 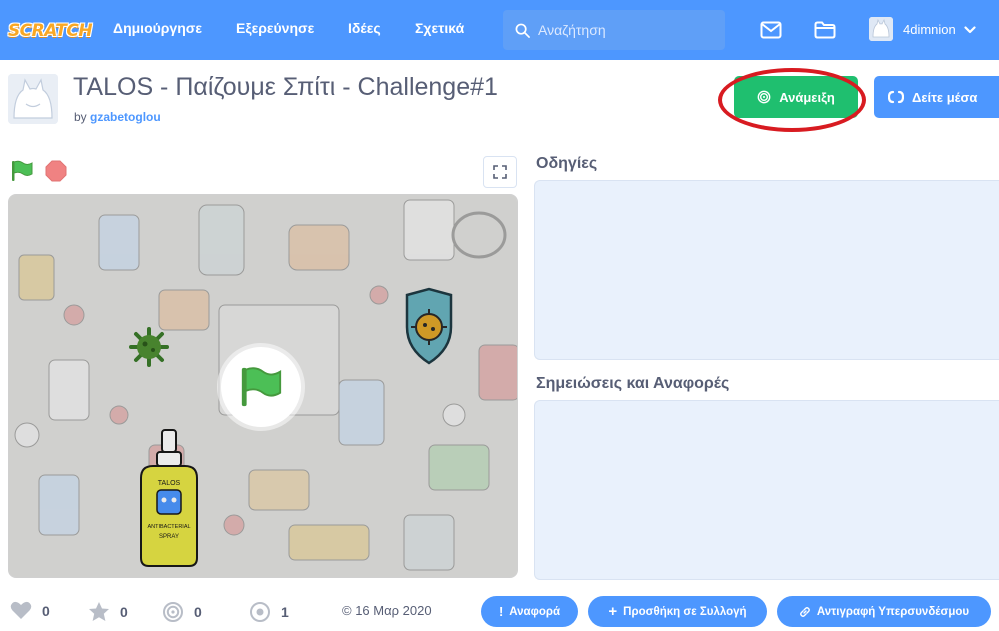 I want to click on username: 4dimnion, so click(x=929, y=29).